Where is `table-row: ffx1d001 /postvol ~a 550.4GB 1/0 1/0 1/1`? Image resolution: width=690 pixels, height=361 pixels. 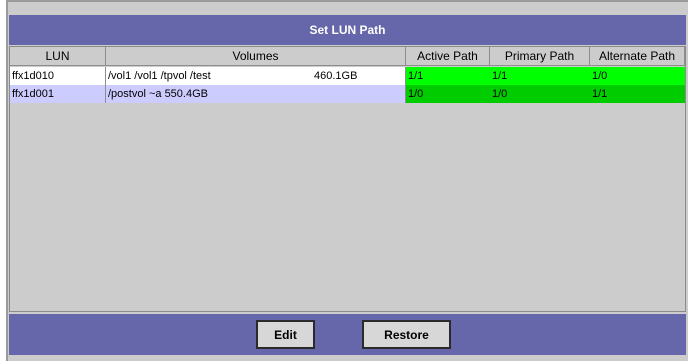
table-row: ffx1d001 /postvol ~a 550.4GB 1/0 1/0 1/1 is located at coordinates (347, 94).